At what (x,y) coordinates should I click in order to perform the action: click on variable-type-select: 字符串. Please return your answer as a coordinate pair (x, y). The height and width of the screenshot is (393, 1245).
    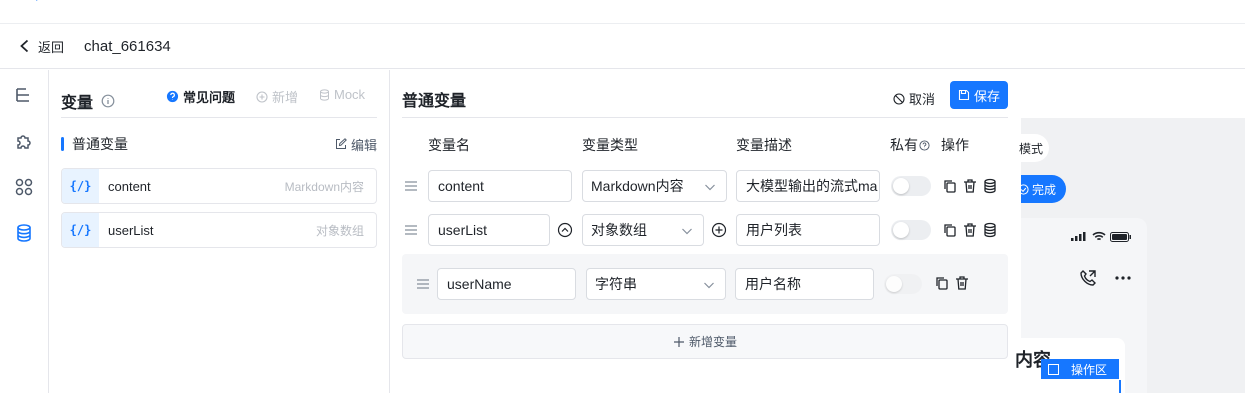
    Looking at the image, I should click on (656, 284).